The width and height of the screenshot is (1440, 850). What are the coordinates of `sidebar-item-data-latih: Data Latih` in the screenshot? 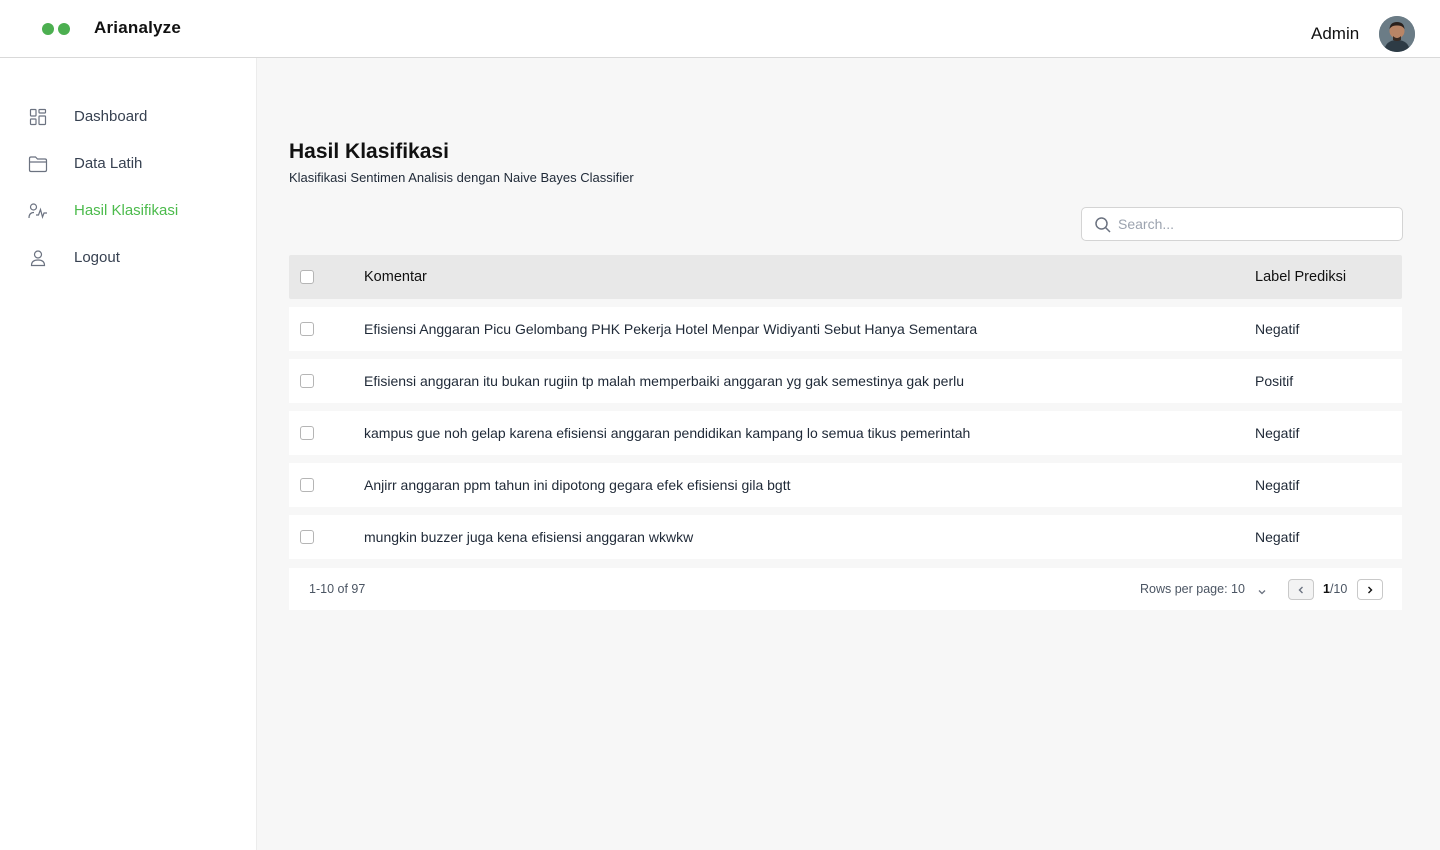 It's located at (128, 164).